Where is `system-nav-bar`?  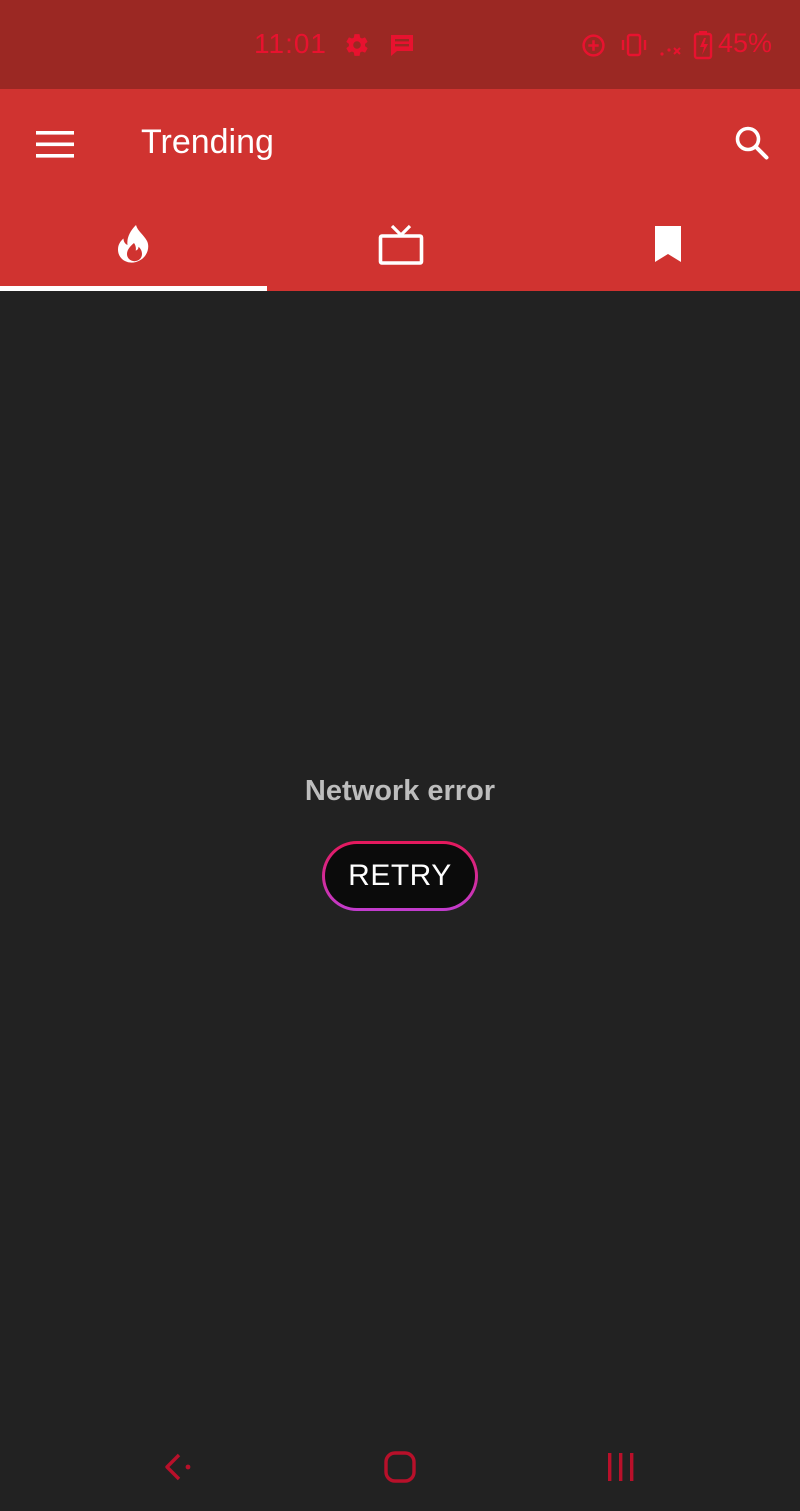
system-nav-bar is located at coordinates (400, 1466).